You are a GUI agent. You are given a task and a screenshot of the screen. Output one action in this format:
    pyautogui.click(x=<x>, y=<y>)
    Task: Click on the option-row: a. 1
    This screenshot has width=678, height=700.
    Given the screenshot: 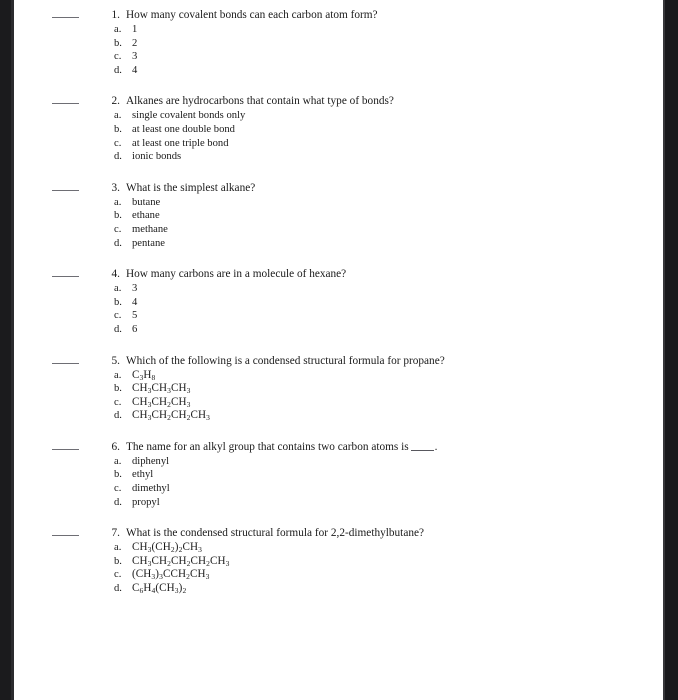 What is the action you would take?
    pyautogui.click(x=357, y=30)
    